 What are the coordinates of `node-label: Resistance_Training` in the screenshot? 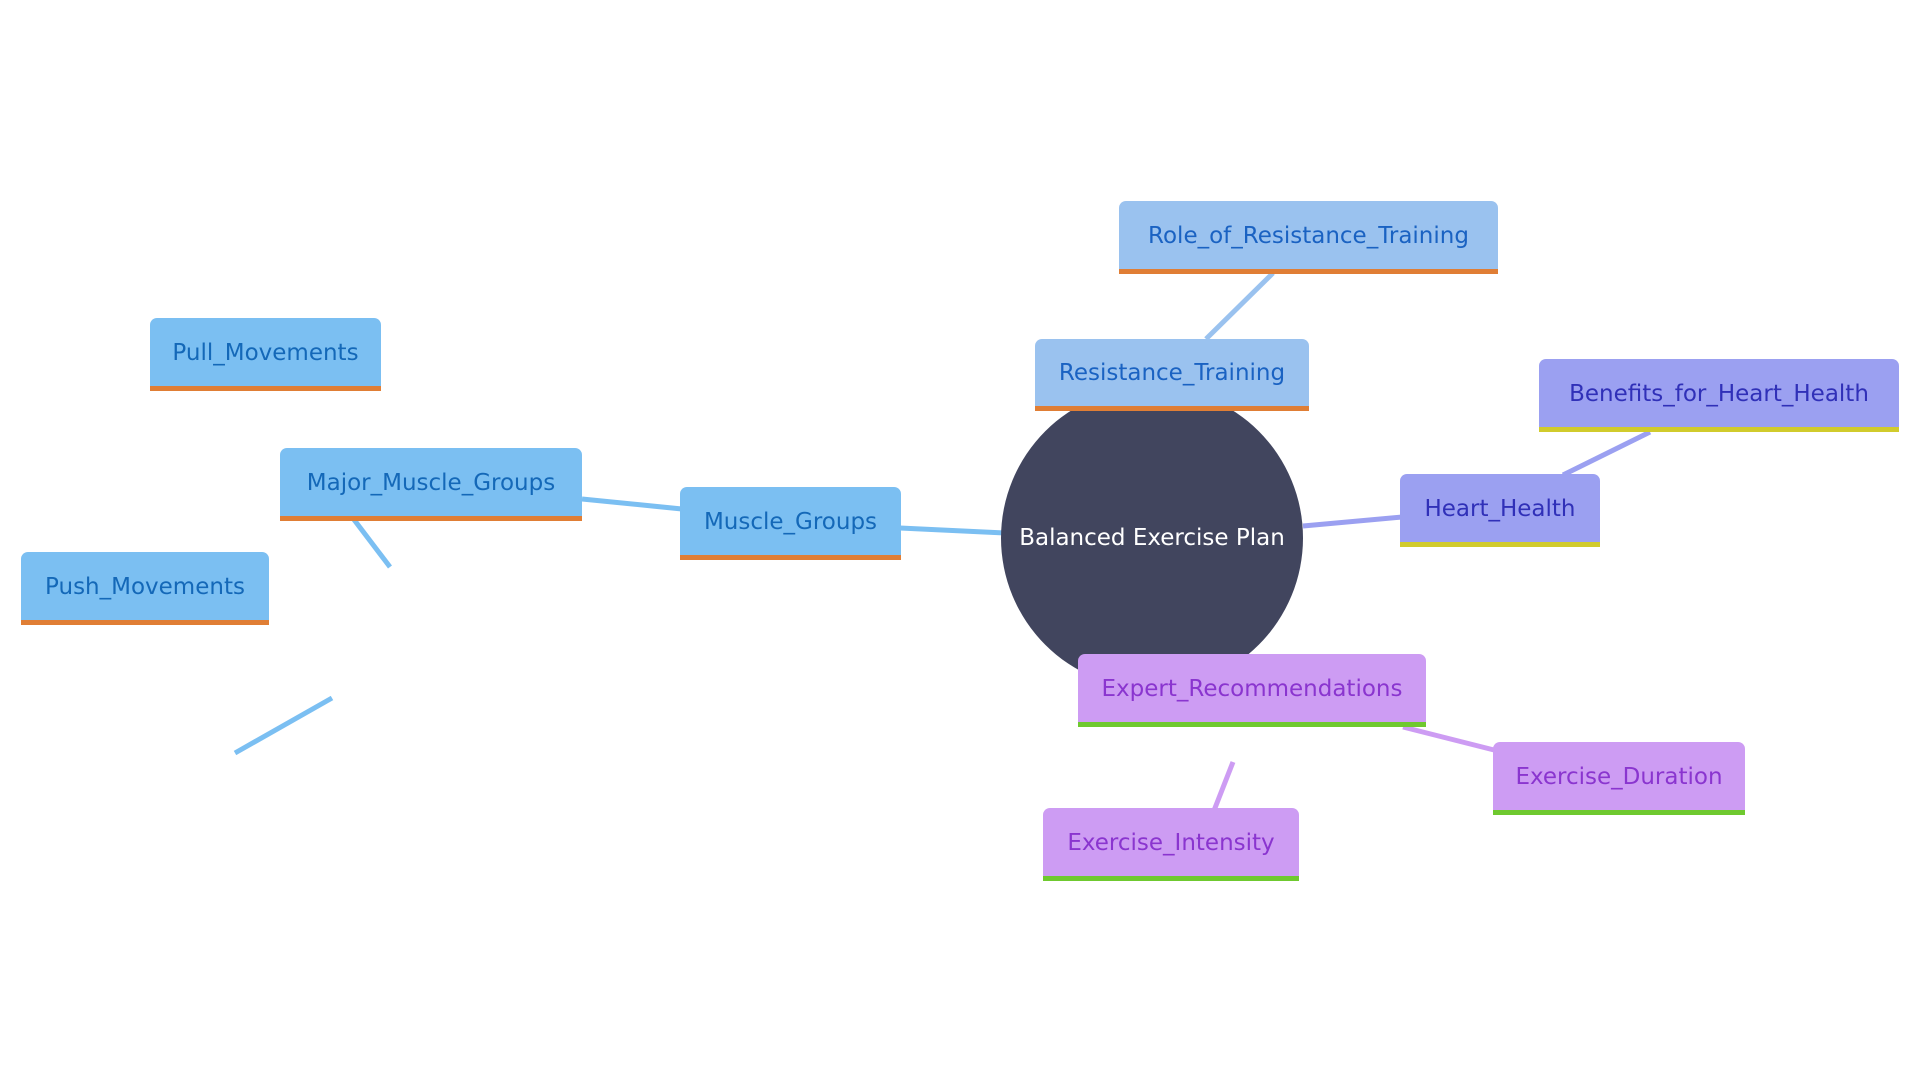 It's located at (1172, 373).